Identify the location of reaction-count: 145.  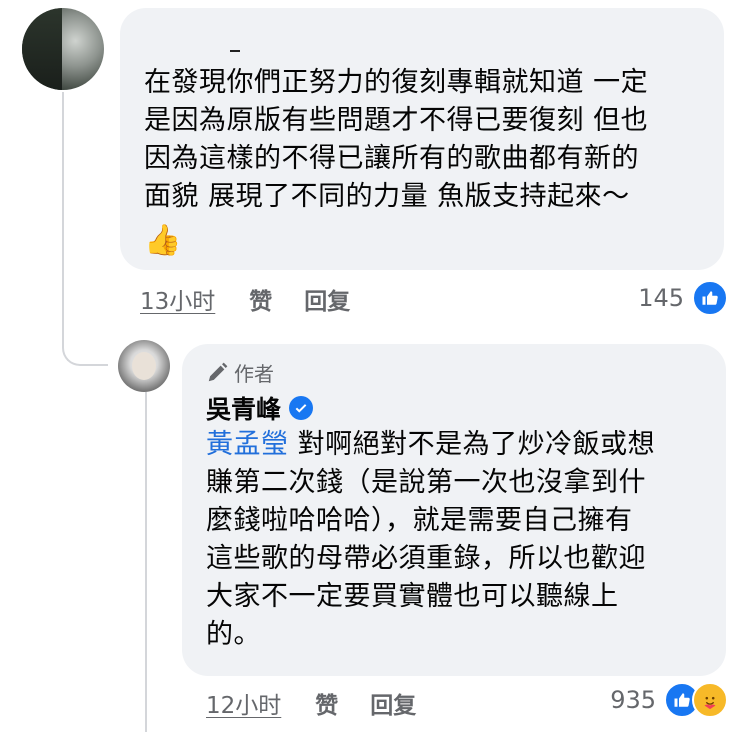
(661, 298).